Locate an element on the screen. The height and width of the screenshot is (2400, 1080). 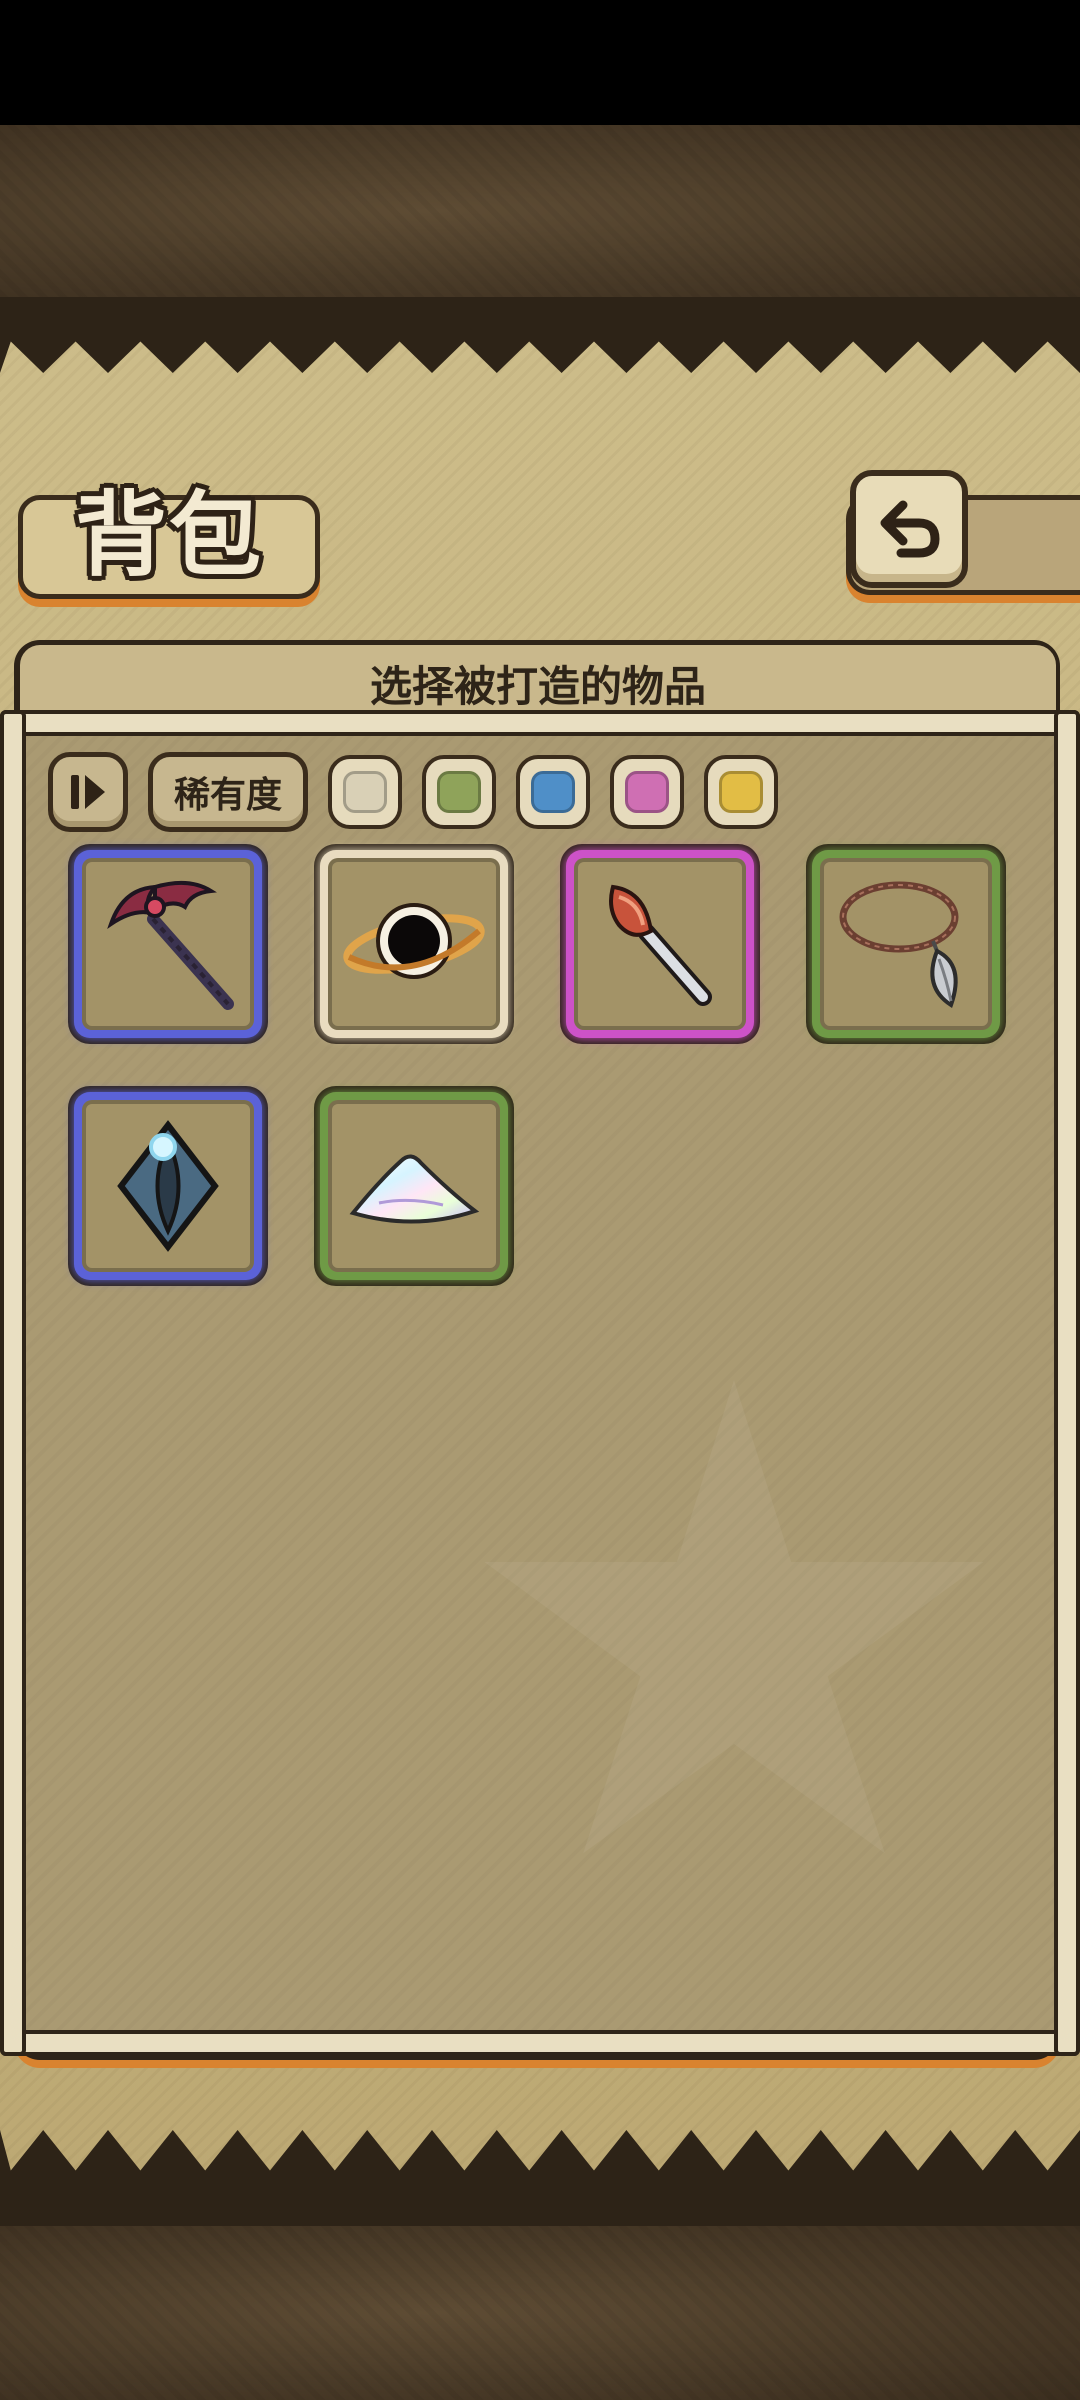
rarity-filter-green is located at coordinates (459, 792).